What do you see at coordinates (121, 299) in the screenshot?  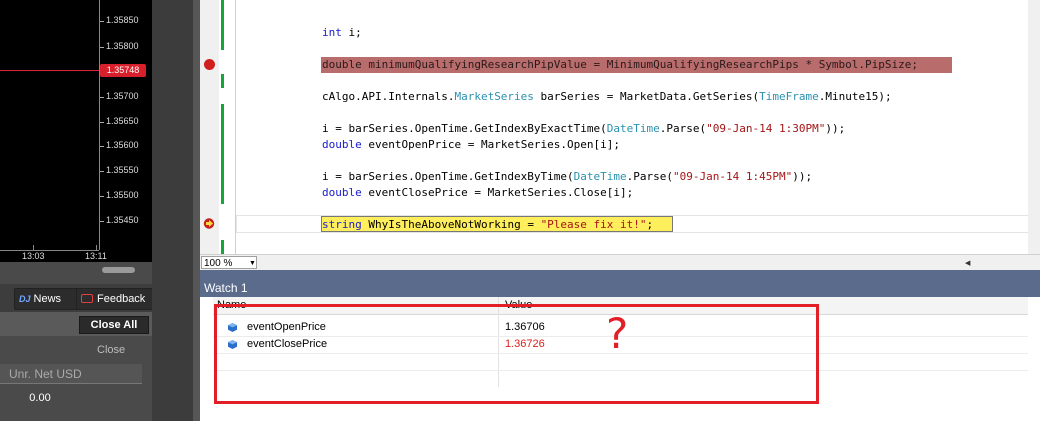 I see `feedback-label: Feedback` at bounding box center [121, 299].